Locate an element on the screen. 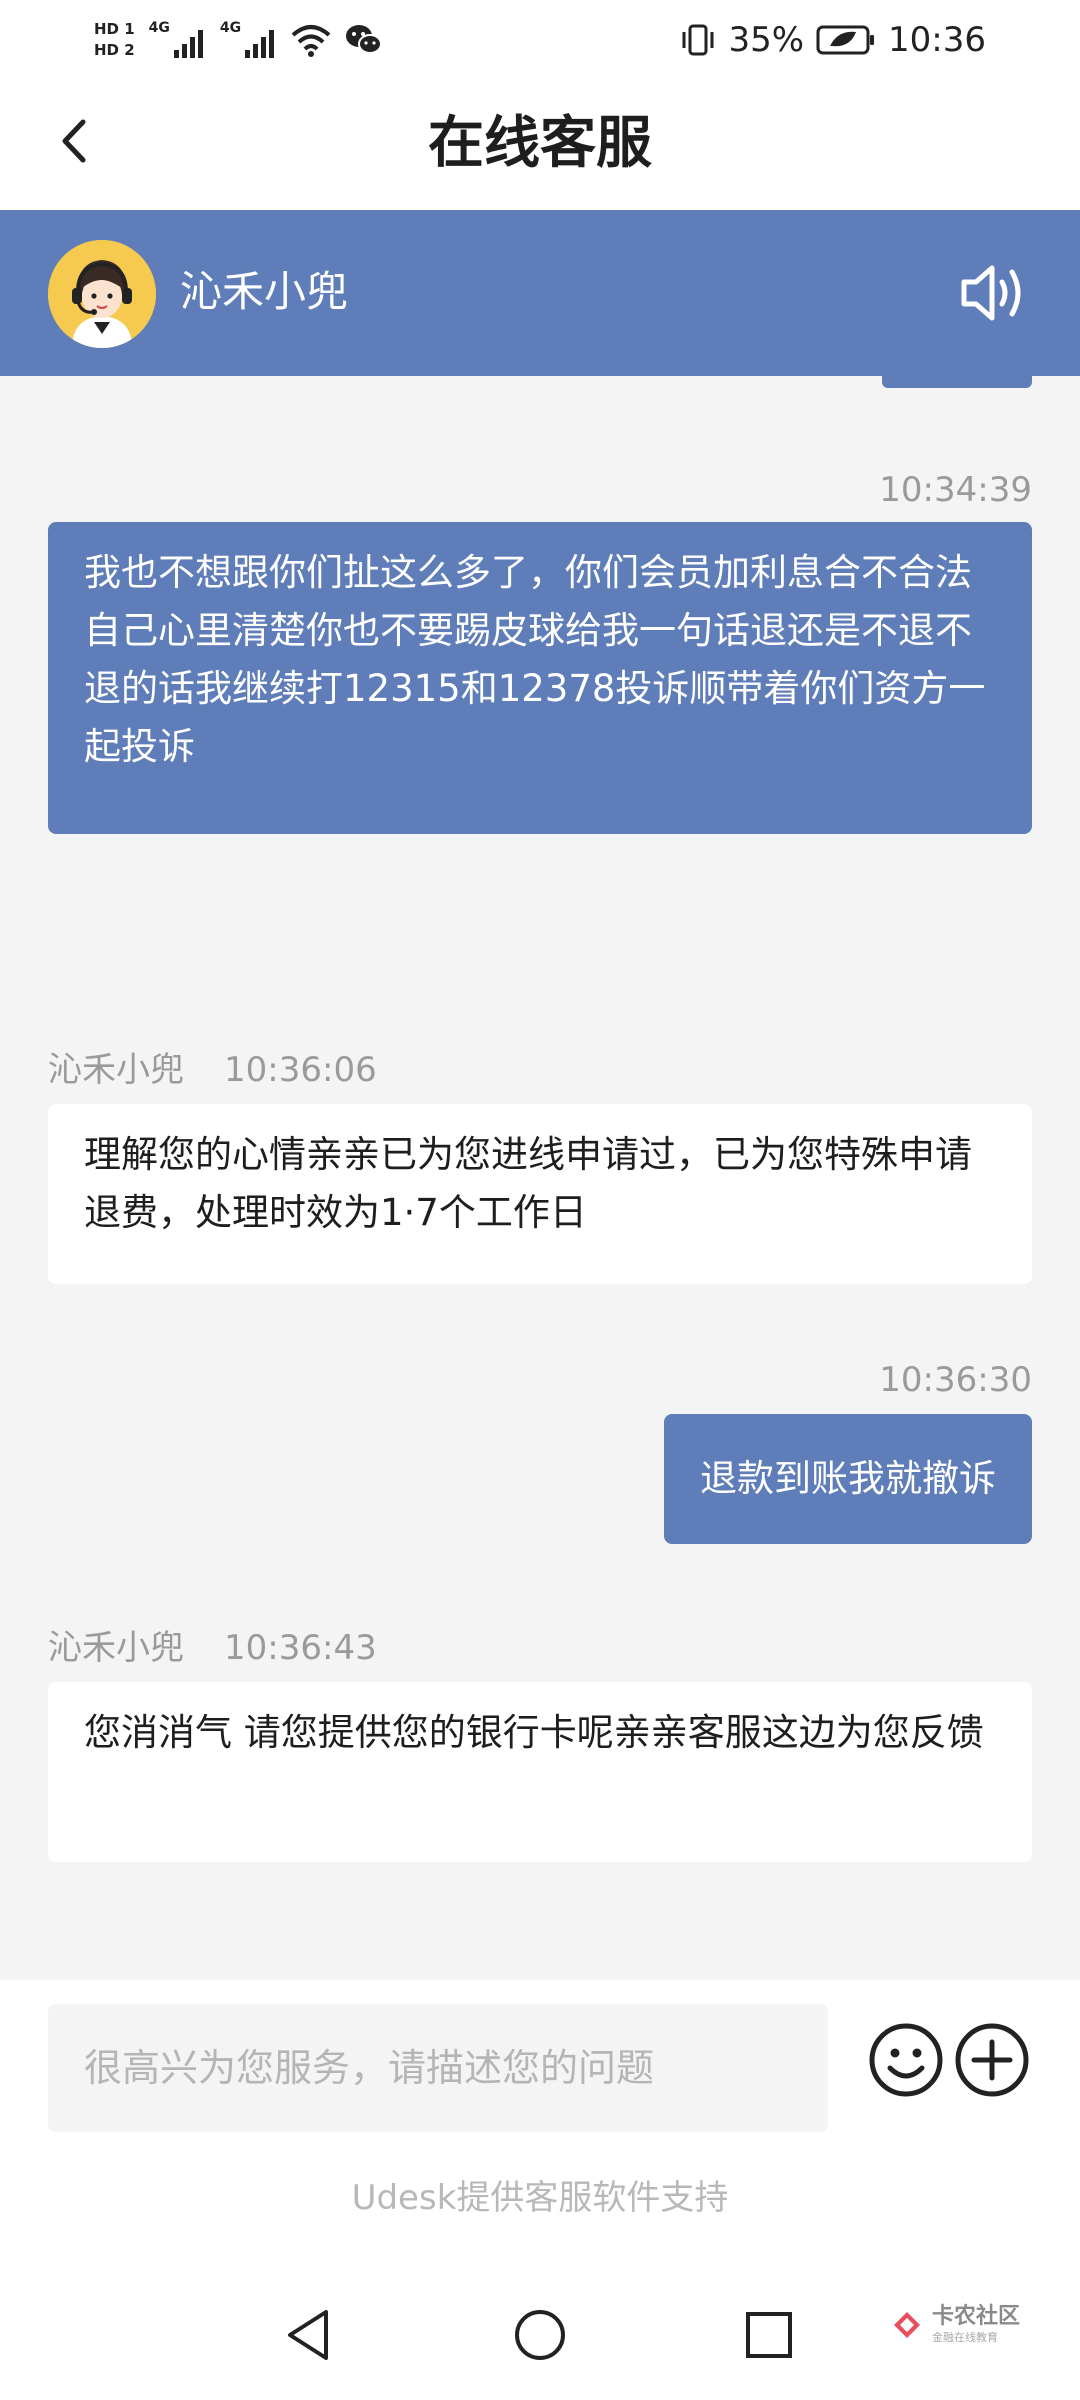 Image resolution: width=1080 pixels, height=2400 pixels. agent-avatar is located at coordinates (102, 294).